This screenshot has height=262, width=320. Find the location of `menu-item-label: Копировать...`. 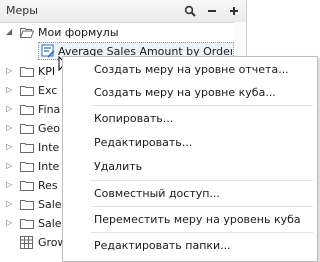

menu-item-label: Копировать... is located at coordinates (134, 118).